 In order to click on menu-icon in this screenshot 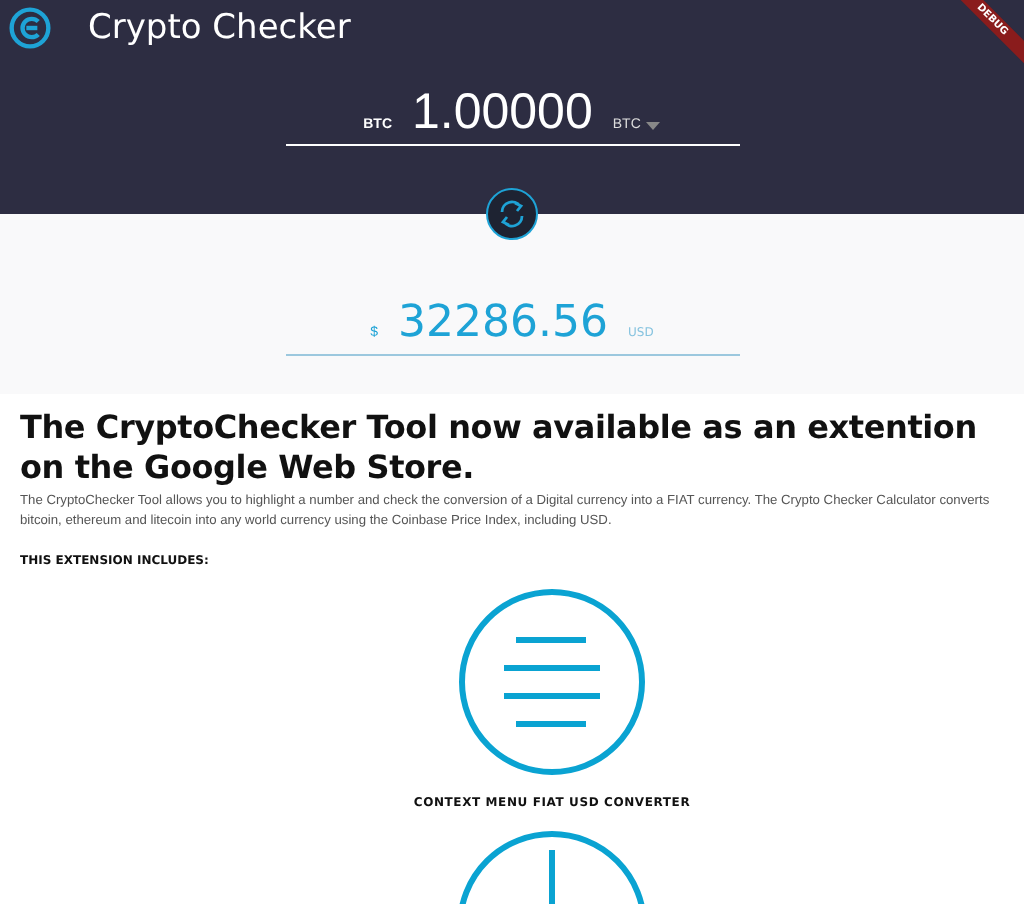, I will do `click(552, 682)`.